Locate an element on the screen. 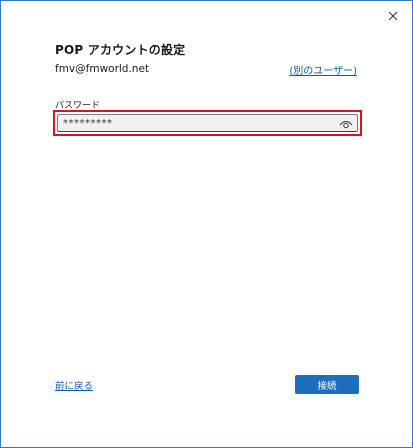 Image resolution: width=413 pixels, height=448 pixels. dialog-title: POP アカウントの設定 is located at coordinates (120, 50).